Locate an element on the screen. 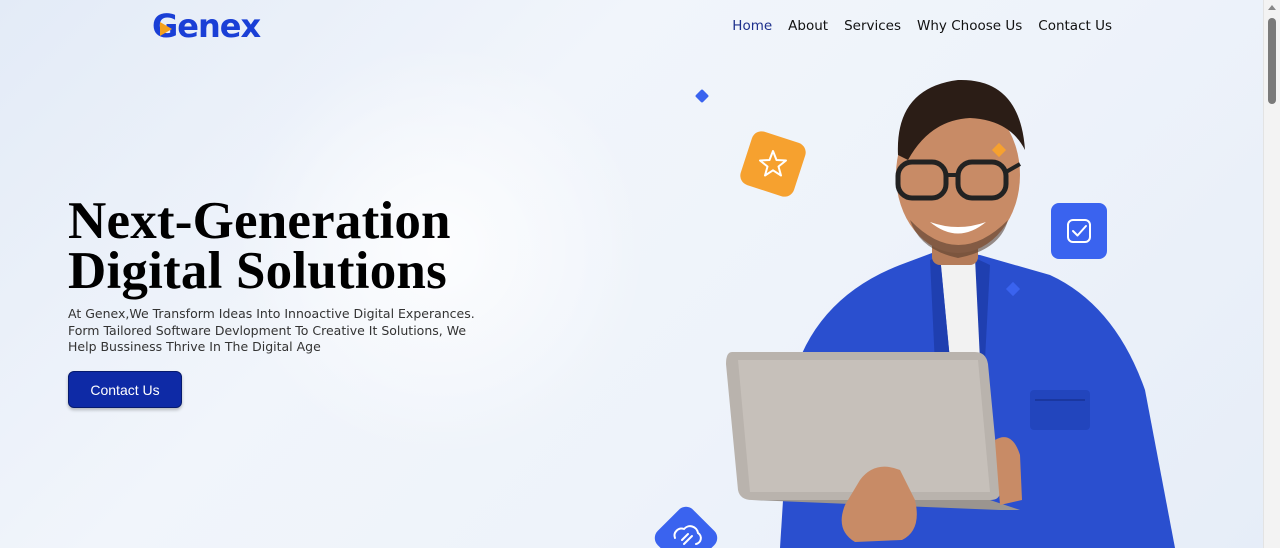 The width and height of the screenshot is (1280, 548). contact-us-button: Contact Us is located at coordinates (125, 389).